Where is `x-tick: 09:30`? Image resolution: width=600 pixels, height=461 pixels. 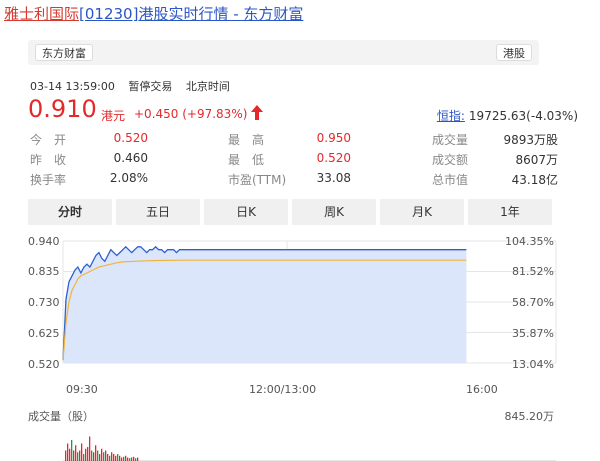 x-tick: 09:30 is located at coordinates (82, 389).